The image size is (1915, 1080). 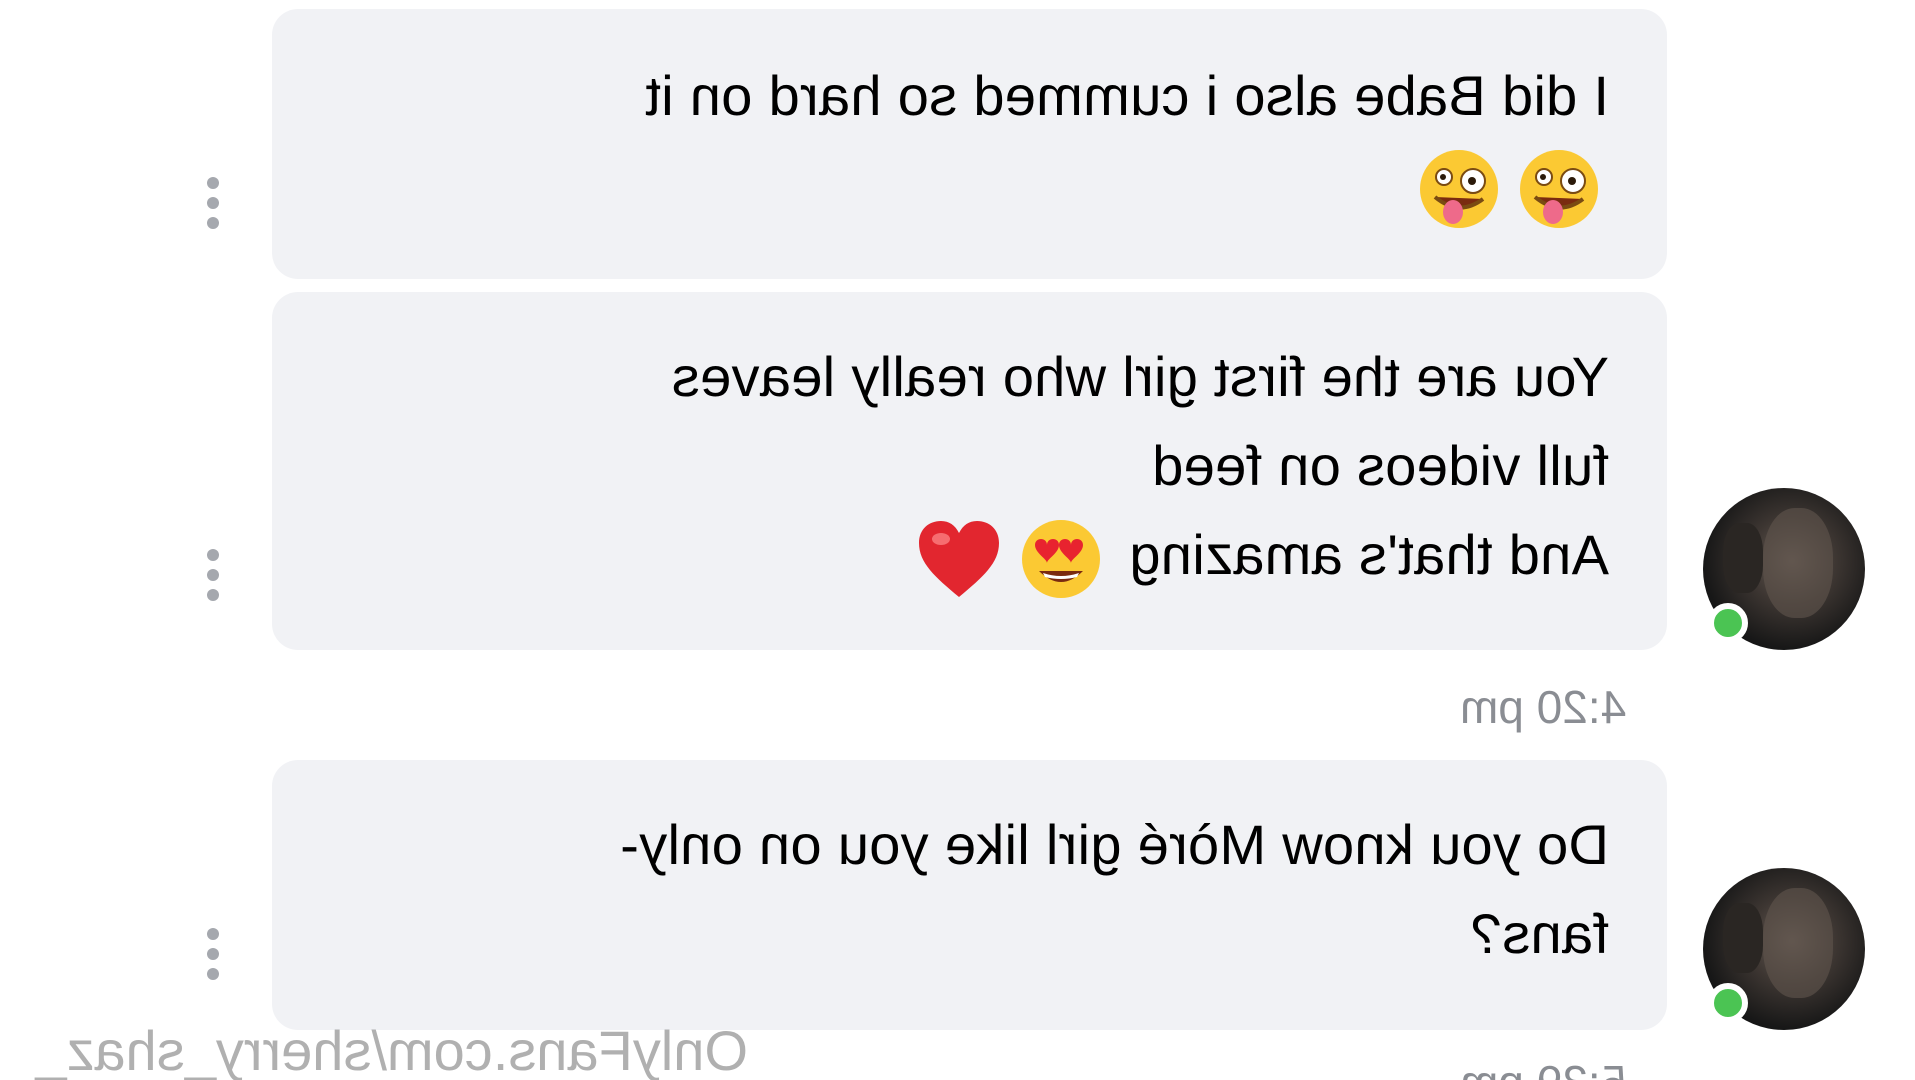 I want to click on heart-eyes-emoji, so click(x=1061, y=559).